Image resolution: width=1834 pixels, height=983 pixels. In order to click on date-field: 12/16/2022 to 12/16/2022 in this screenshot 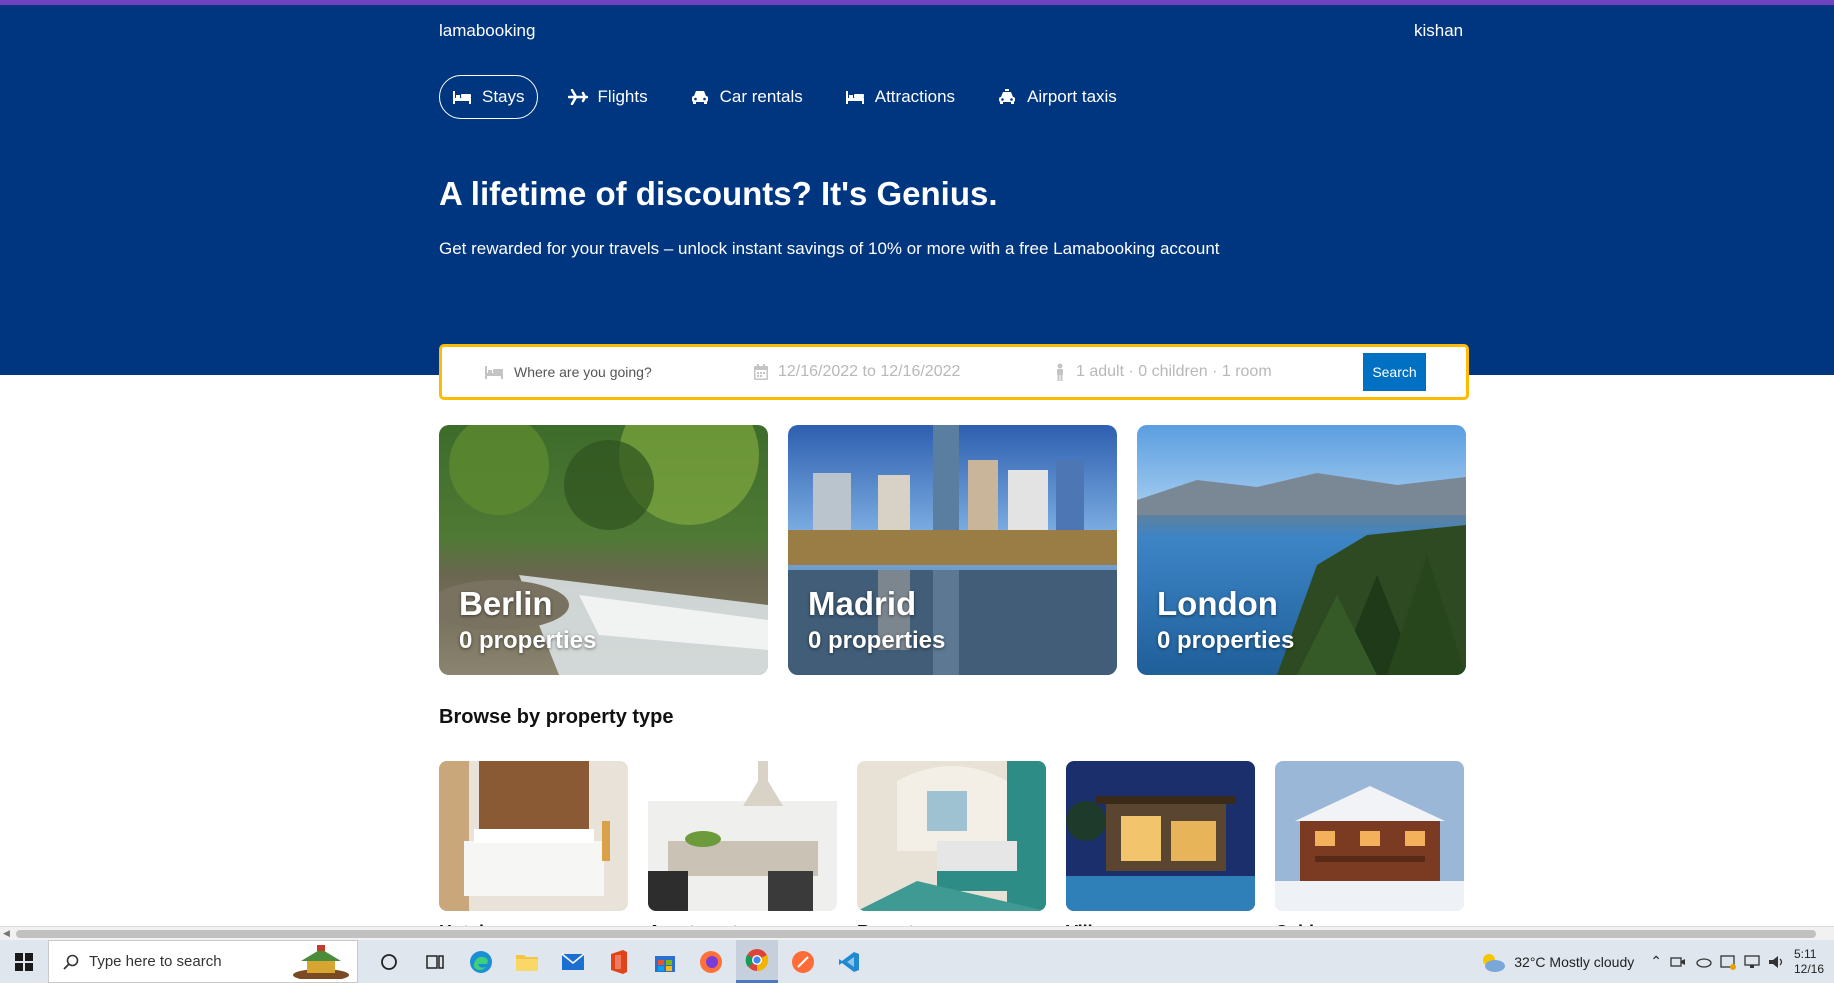, I will do `click(857, 372)`.